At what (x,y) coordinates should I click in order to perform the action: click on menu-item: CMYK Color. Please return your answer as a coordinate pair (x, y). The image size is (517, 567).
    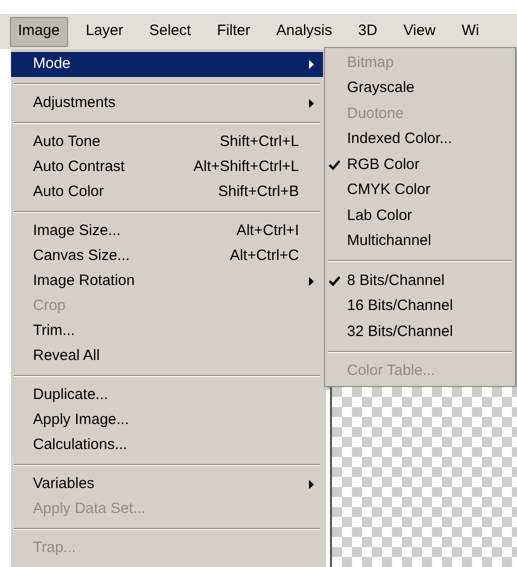
    Looking at the image, I should click on (420, 190).